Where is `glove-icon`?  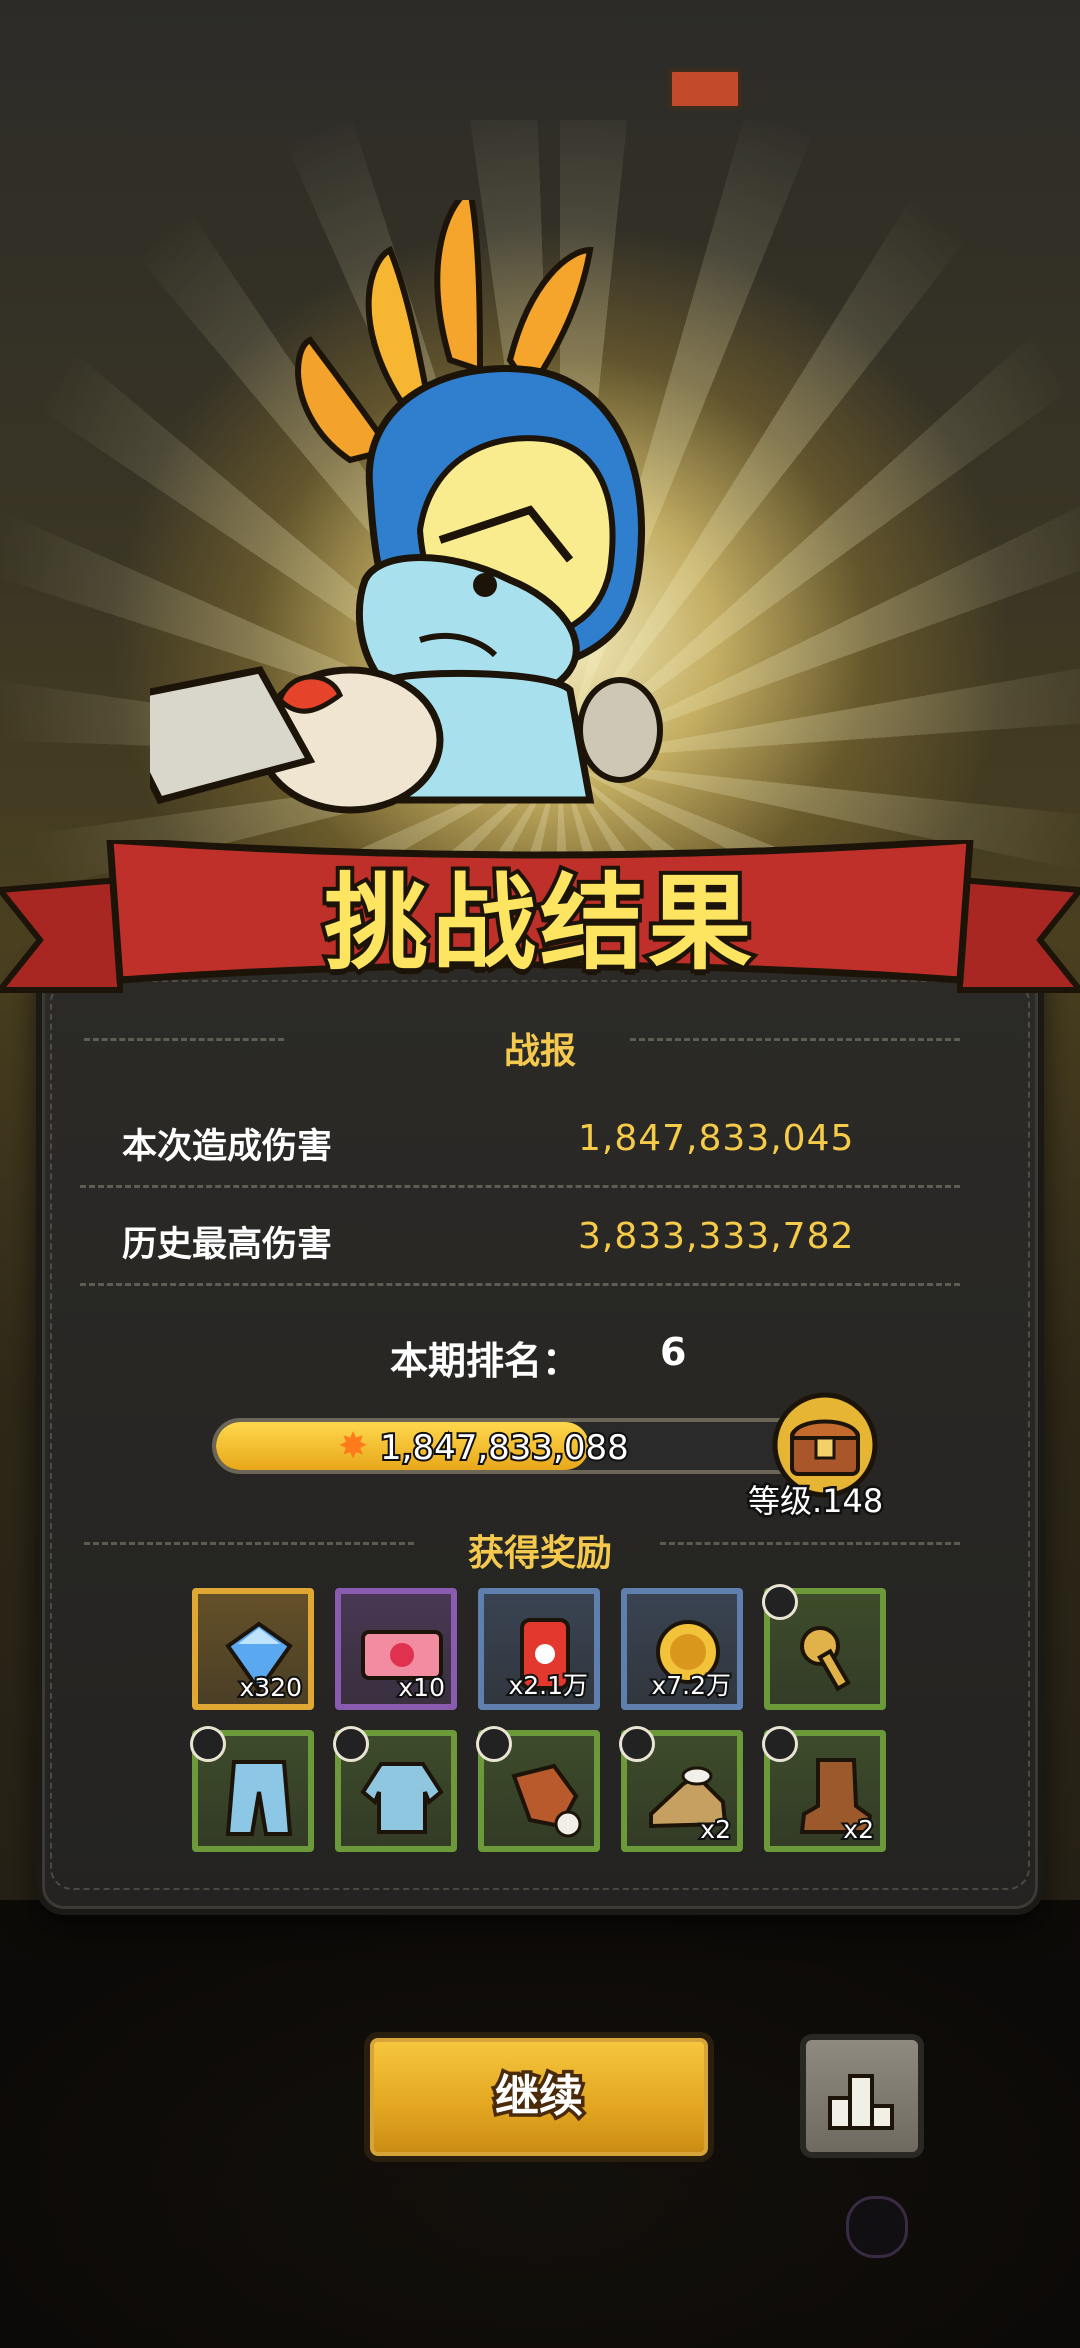 glove-icon is located at coordinates (546, 1800).